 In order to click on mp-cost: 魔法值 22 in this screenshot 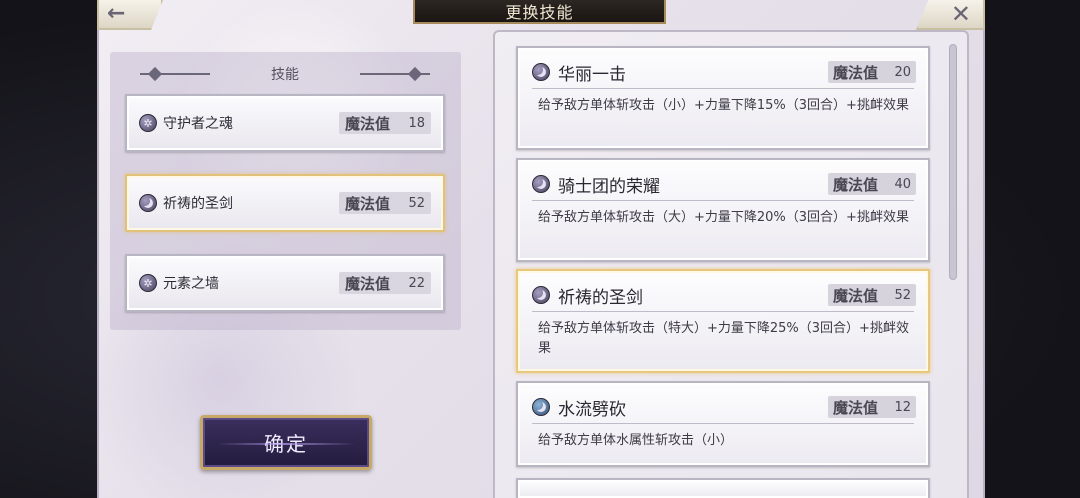, I will do `click(385, 283)`.